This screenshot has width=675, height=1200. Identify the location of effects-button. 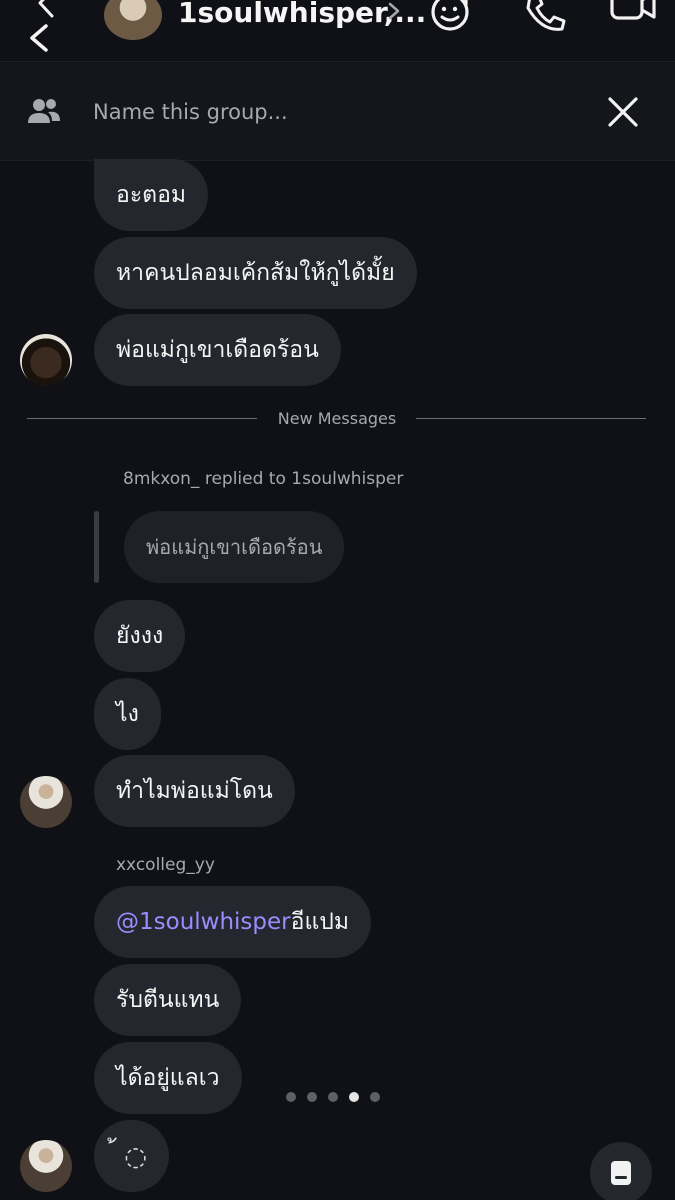
(452, 17).